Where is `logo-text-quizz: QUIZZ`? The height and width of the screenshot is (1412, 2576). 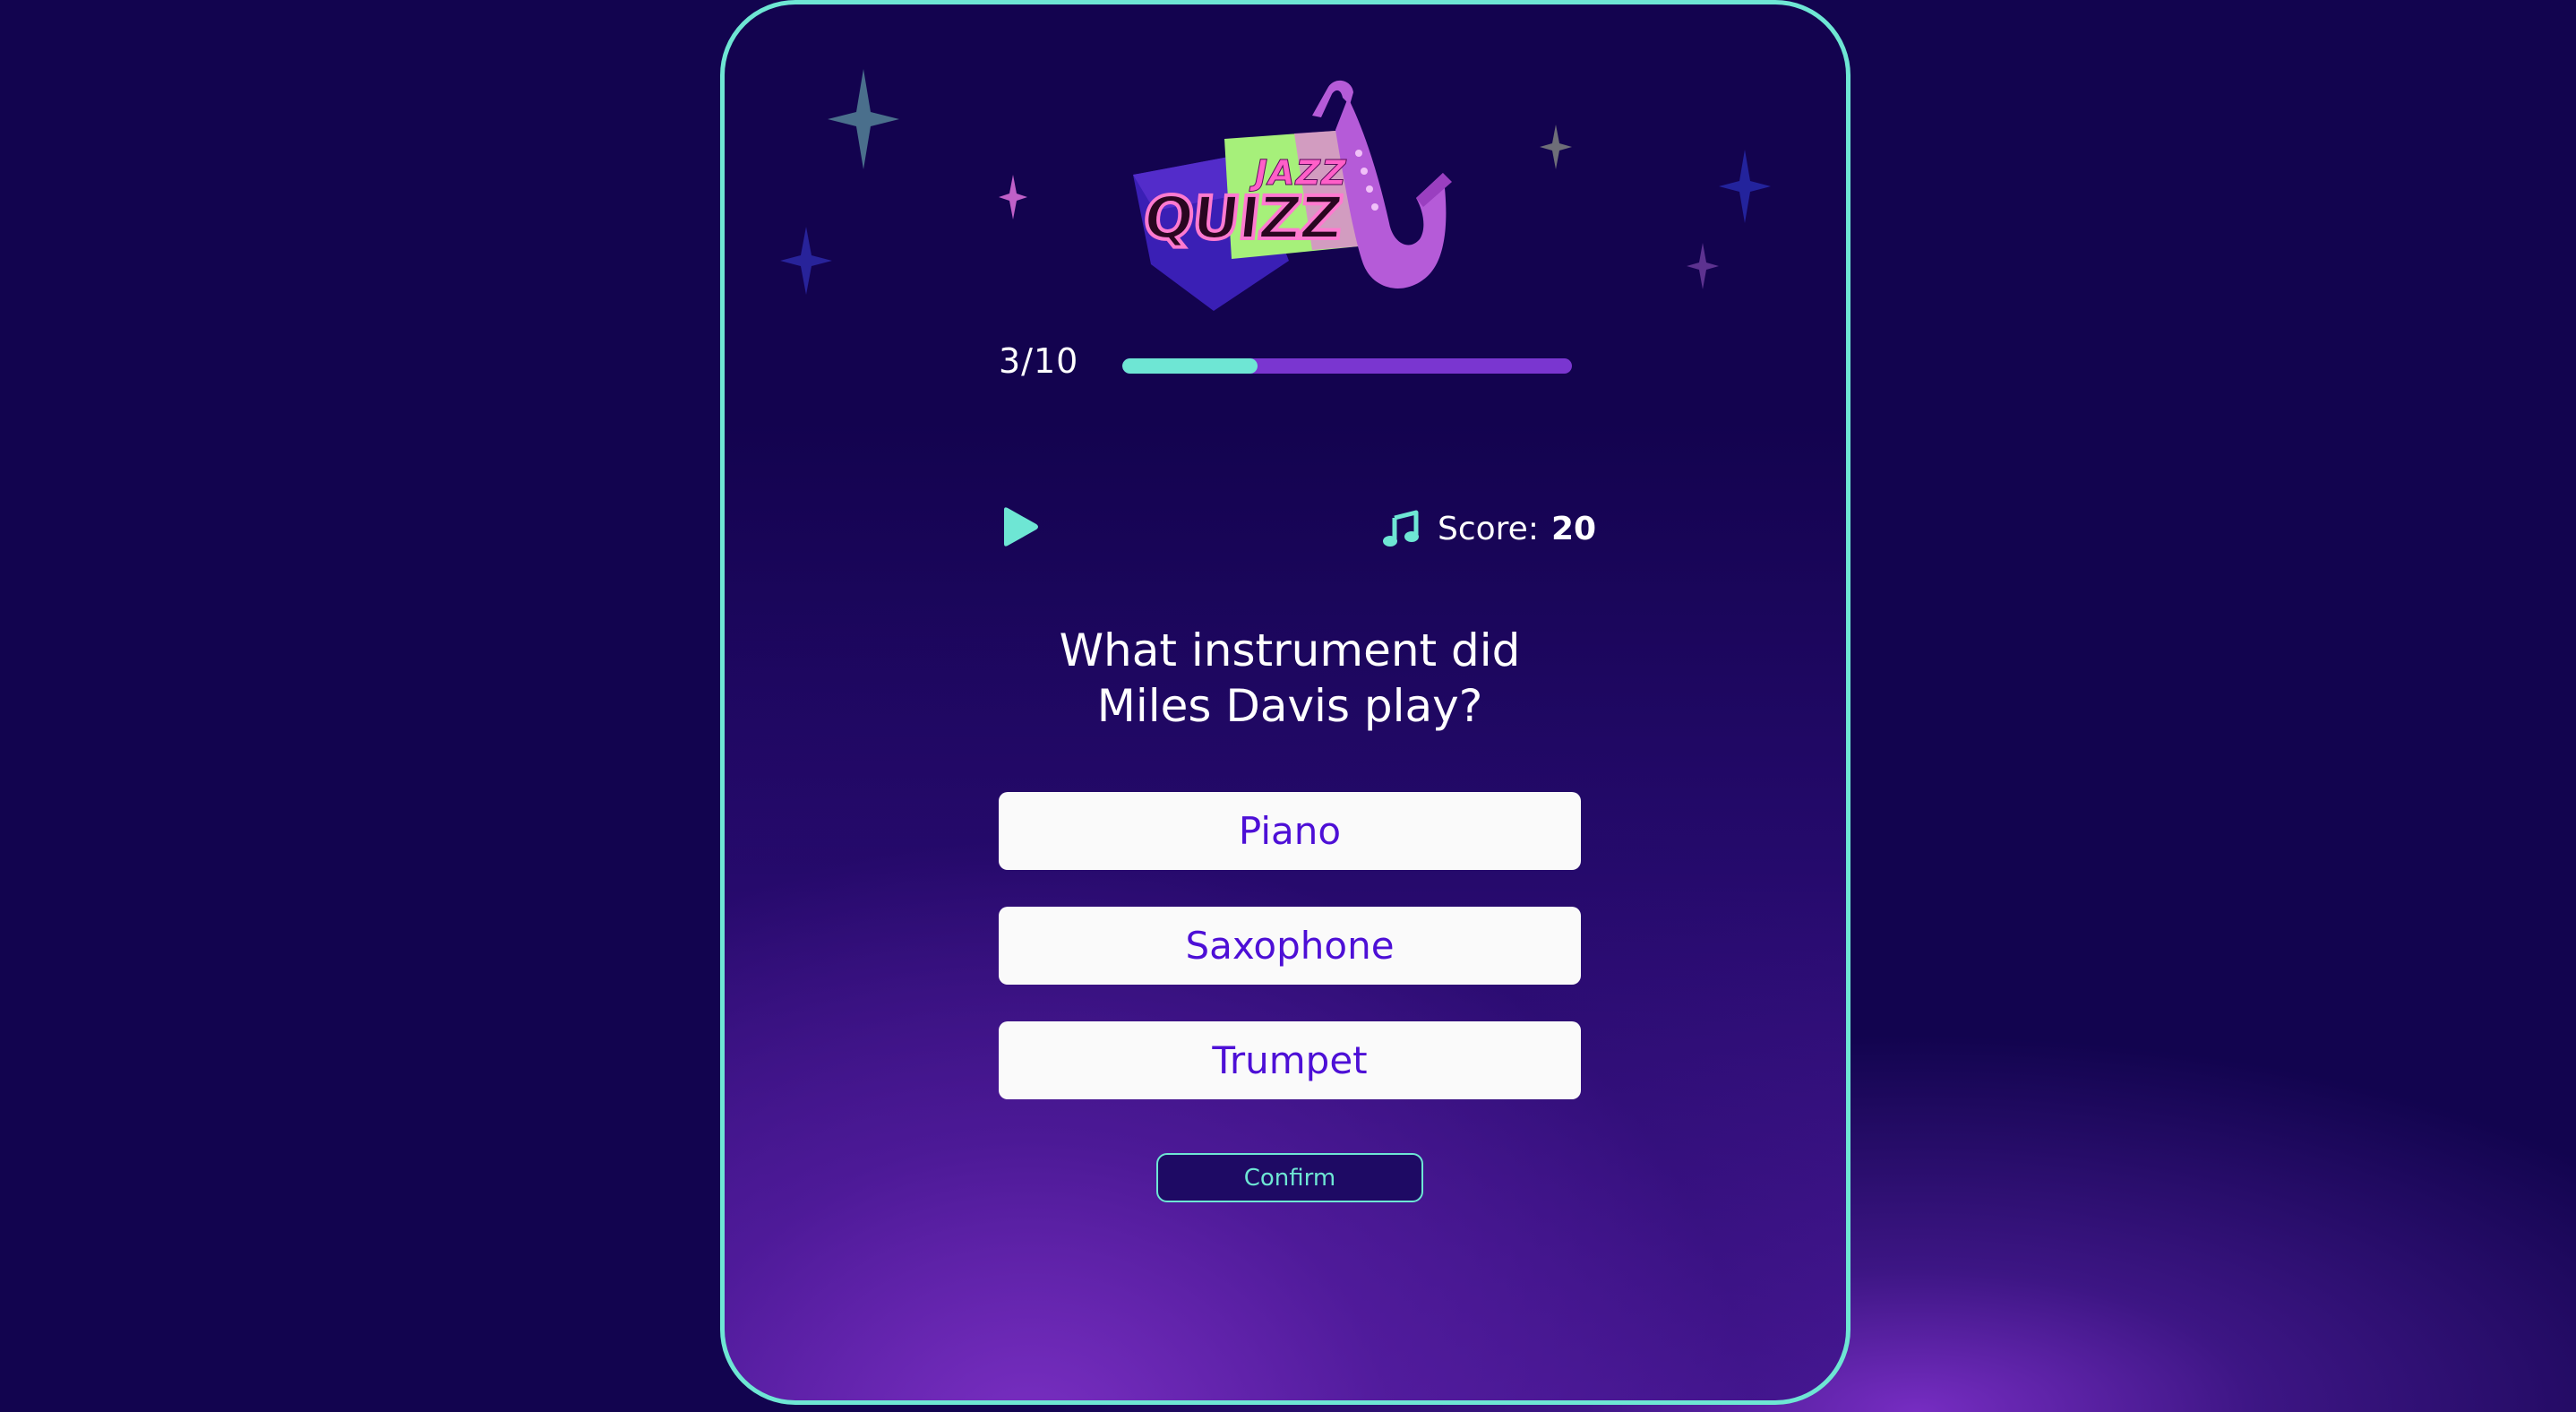
logo-text-quizz: QUIZZ is located at coordinates (1242, 218).